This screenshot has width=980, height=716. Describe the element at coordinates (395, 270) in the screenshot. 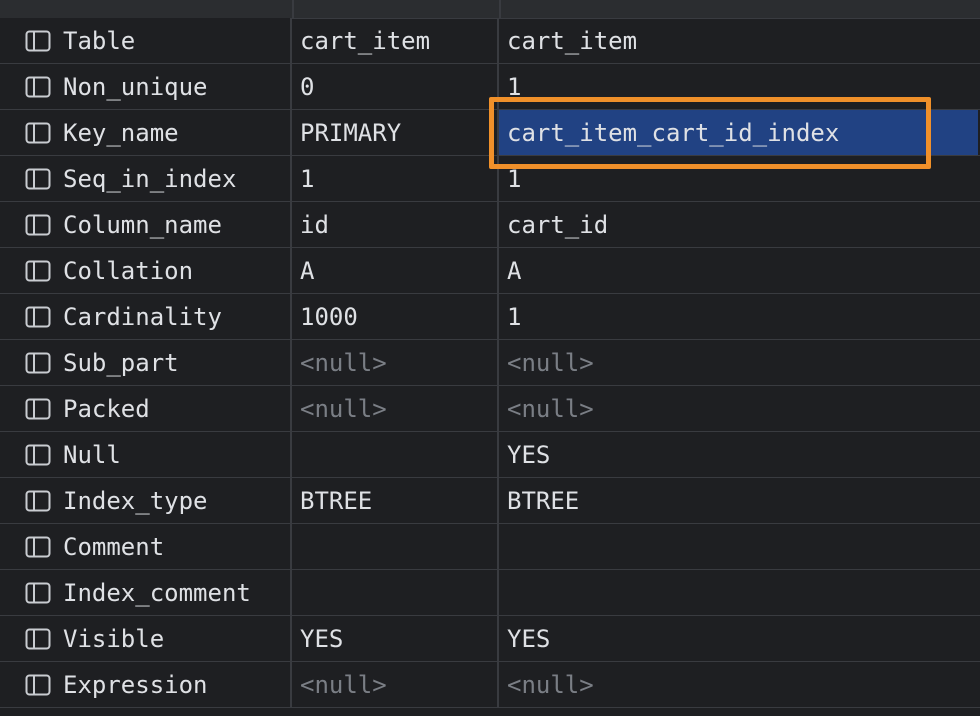

I see `value-cell-column-1: A` at that location.